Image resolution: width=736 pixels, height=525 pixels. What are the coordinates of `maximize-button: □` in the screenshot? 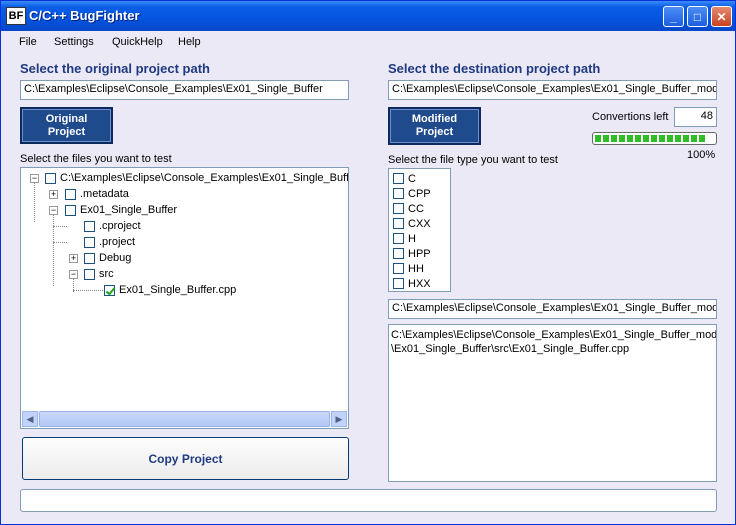 It's located at (697, 16).